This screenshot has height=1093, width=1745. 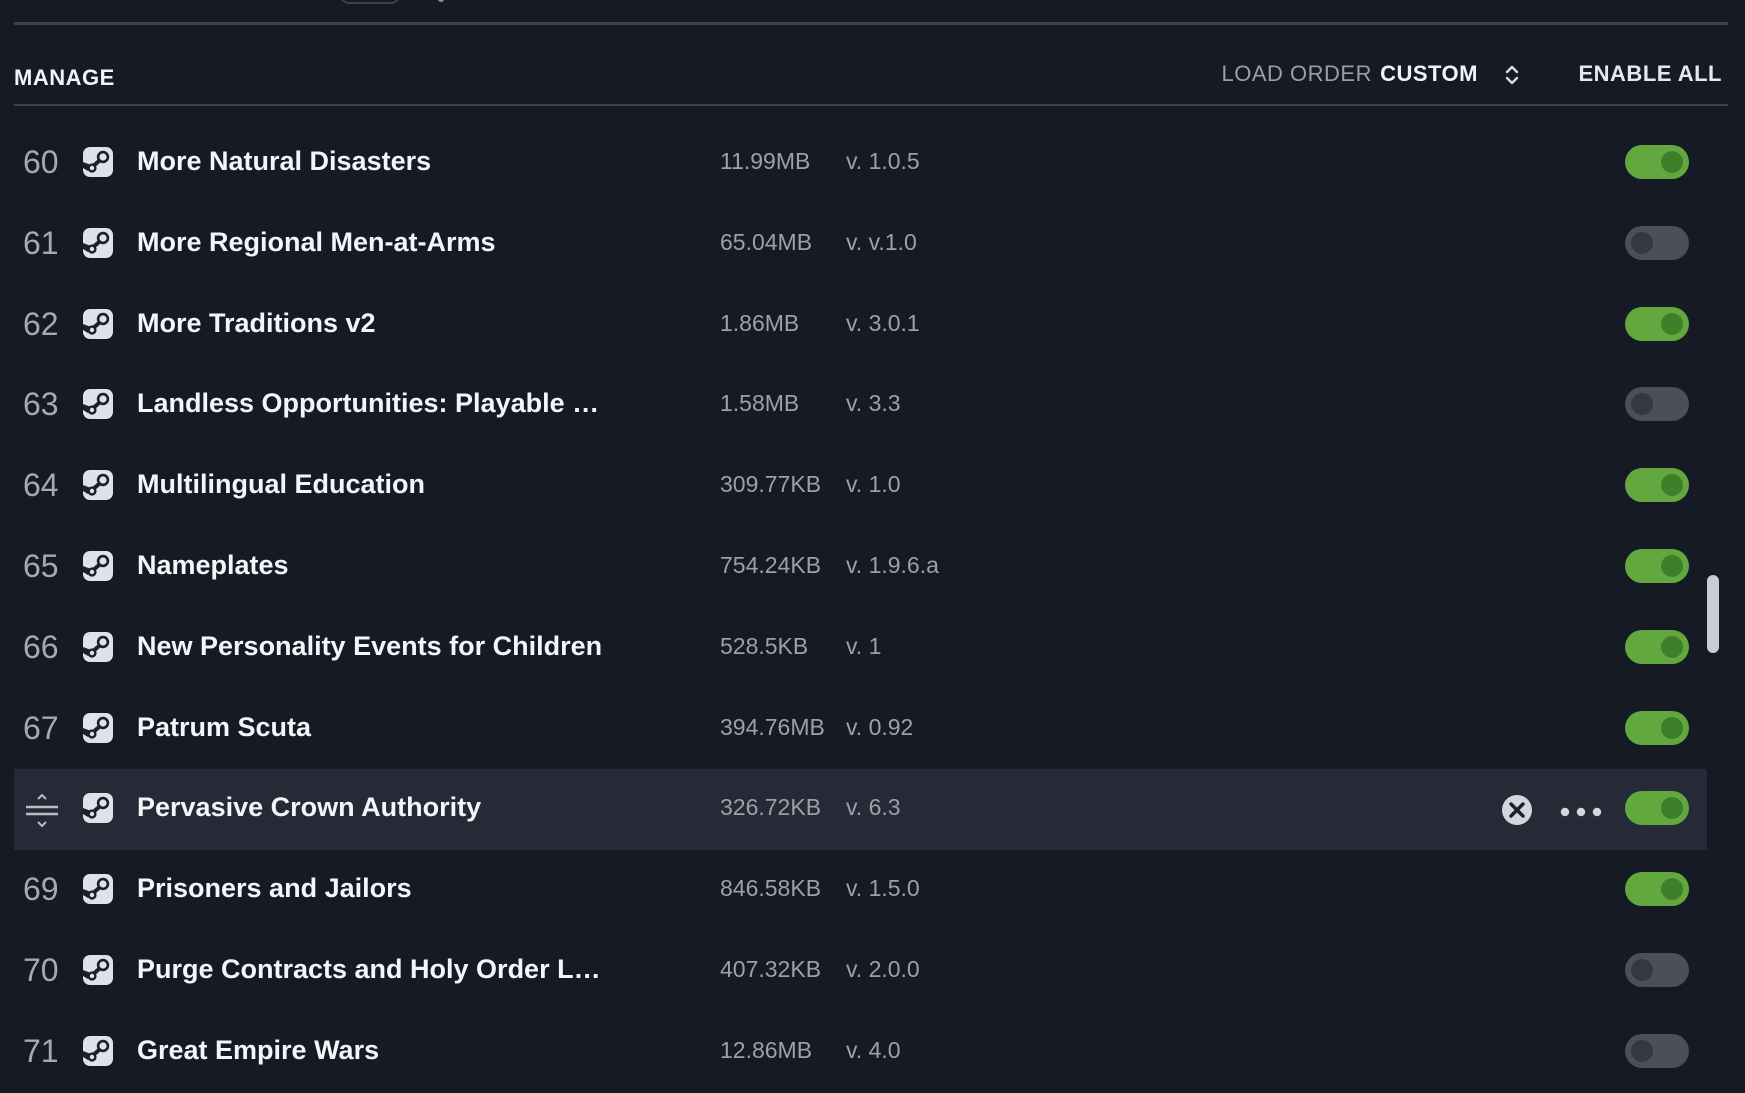 I want to click on remove-icon, so click(x=1517, y=810).